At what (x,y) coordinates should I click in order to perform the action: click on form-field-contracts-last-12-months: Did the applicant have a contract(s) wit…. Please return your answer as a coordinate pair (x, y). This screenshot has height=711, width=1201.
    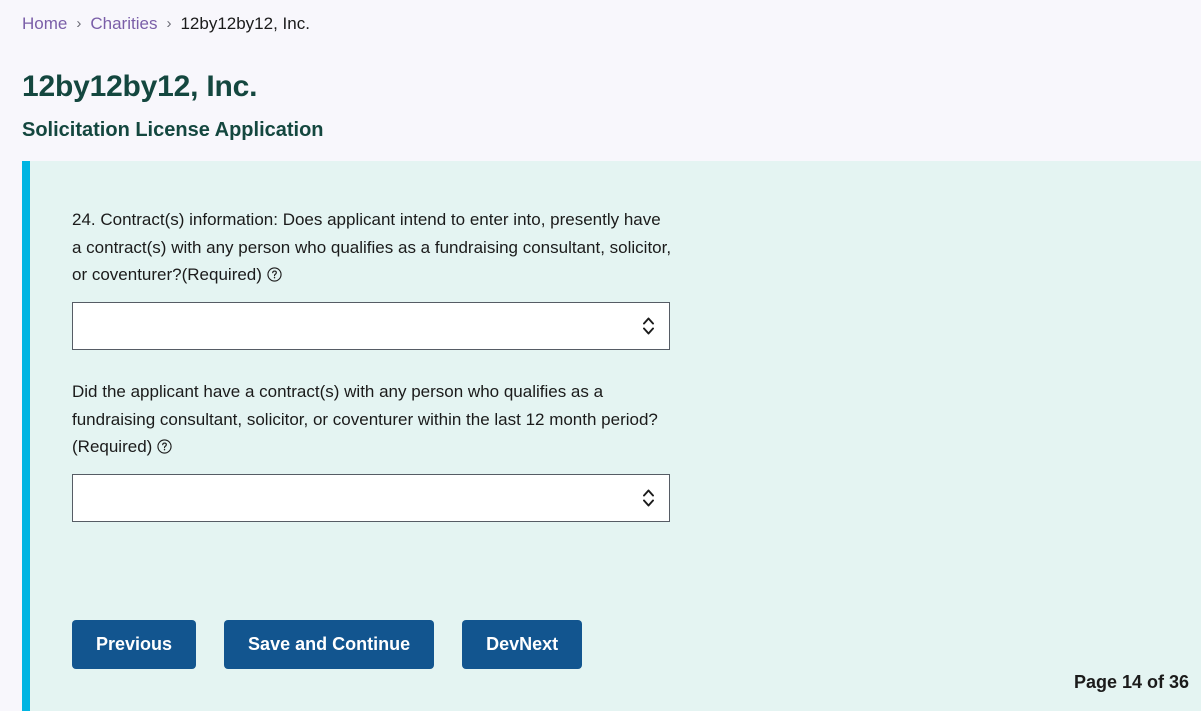
    Looking at the image, I should click on (372, 450).